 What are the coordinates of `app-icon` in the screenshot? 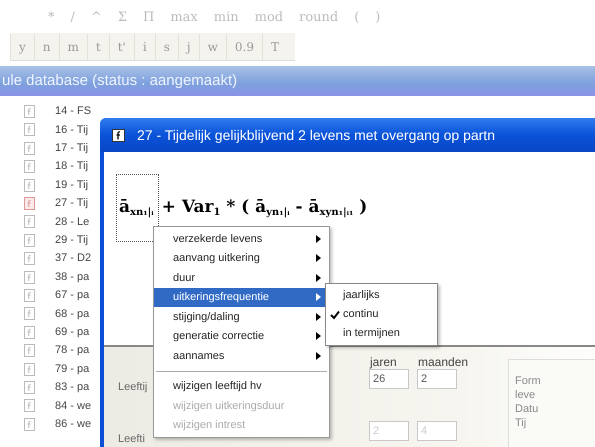 It's located at (118, 135).